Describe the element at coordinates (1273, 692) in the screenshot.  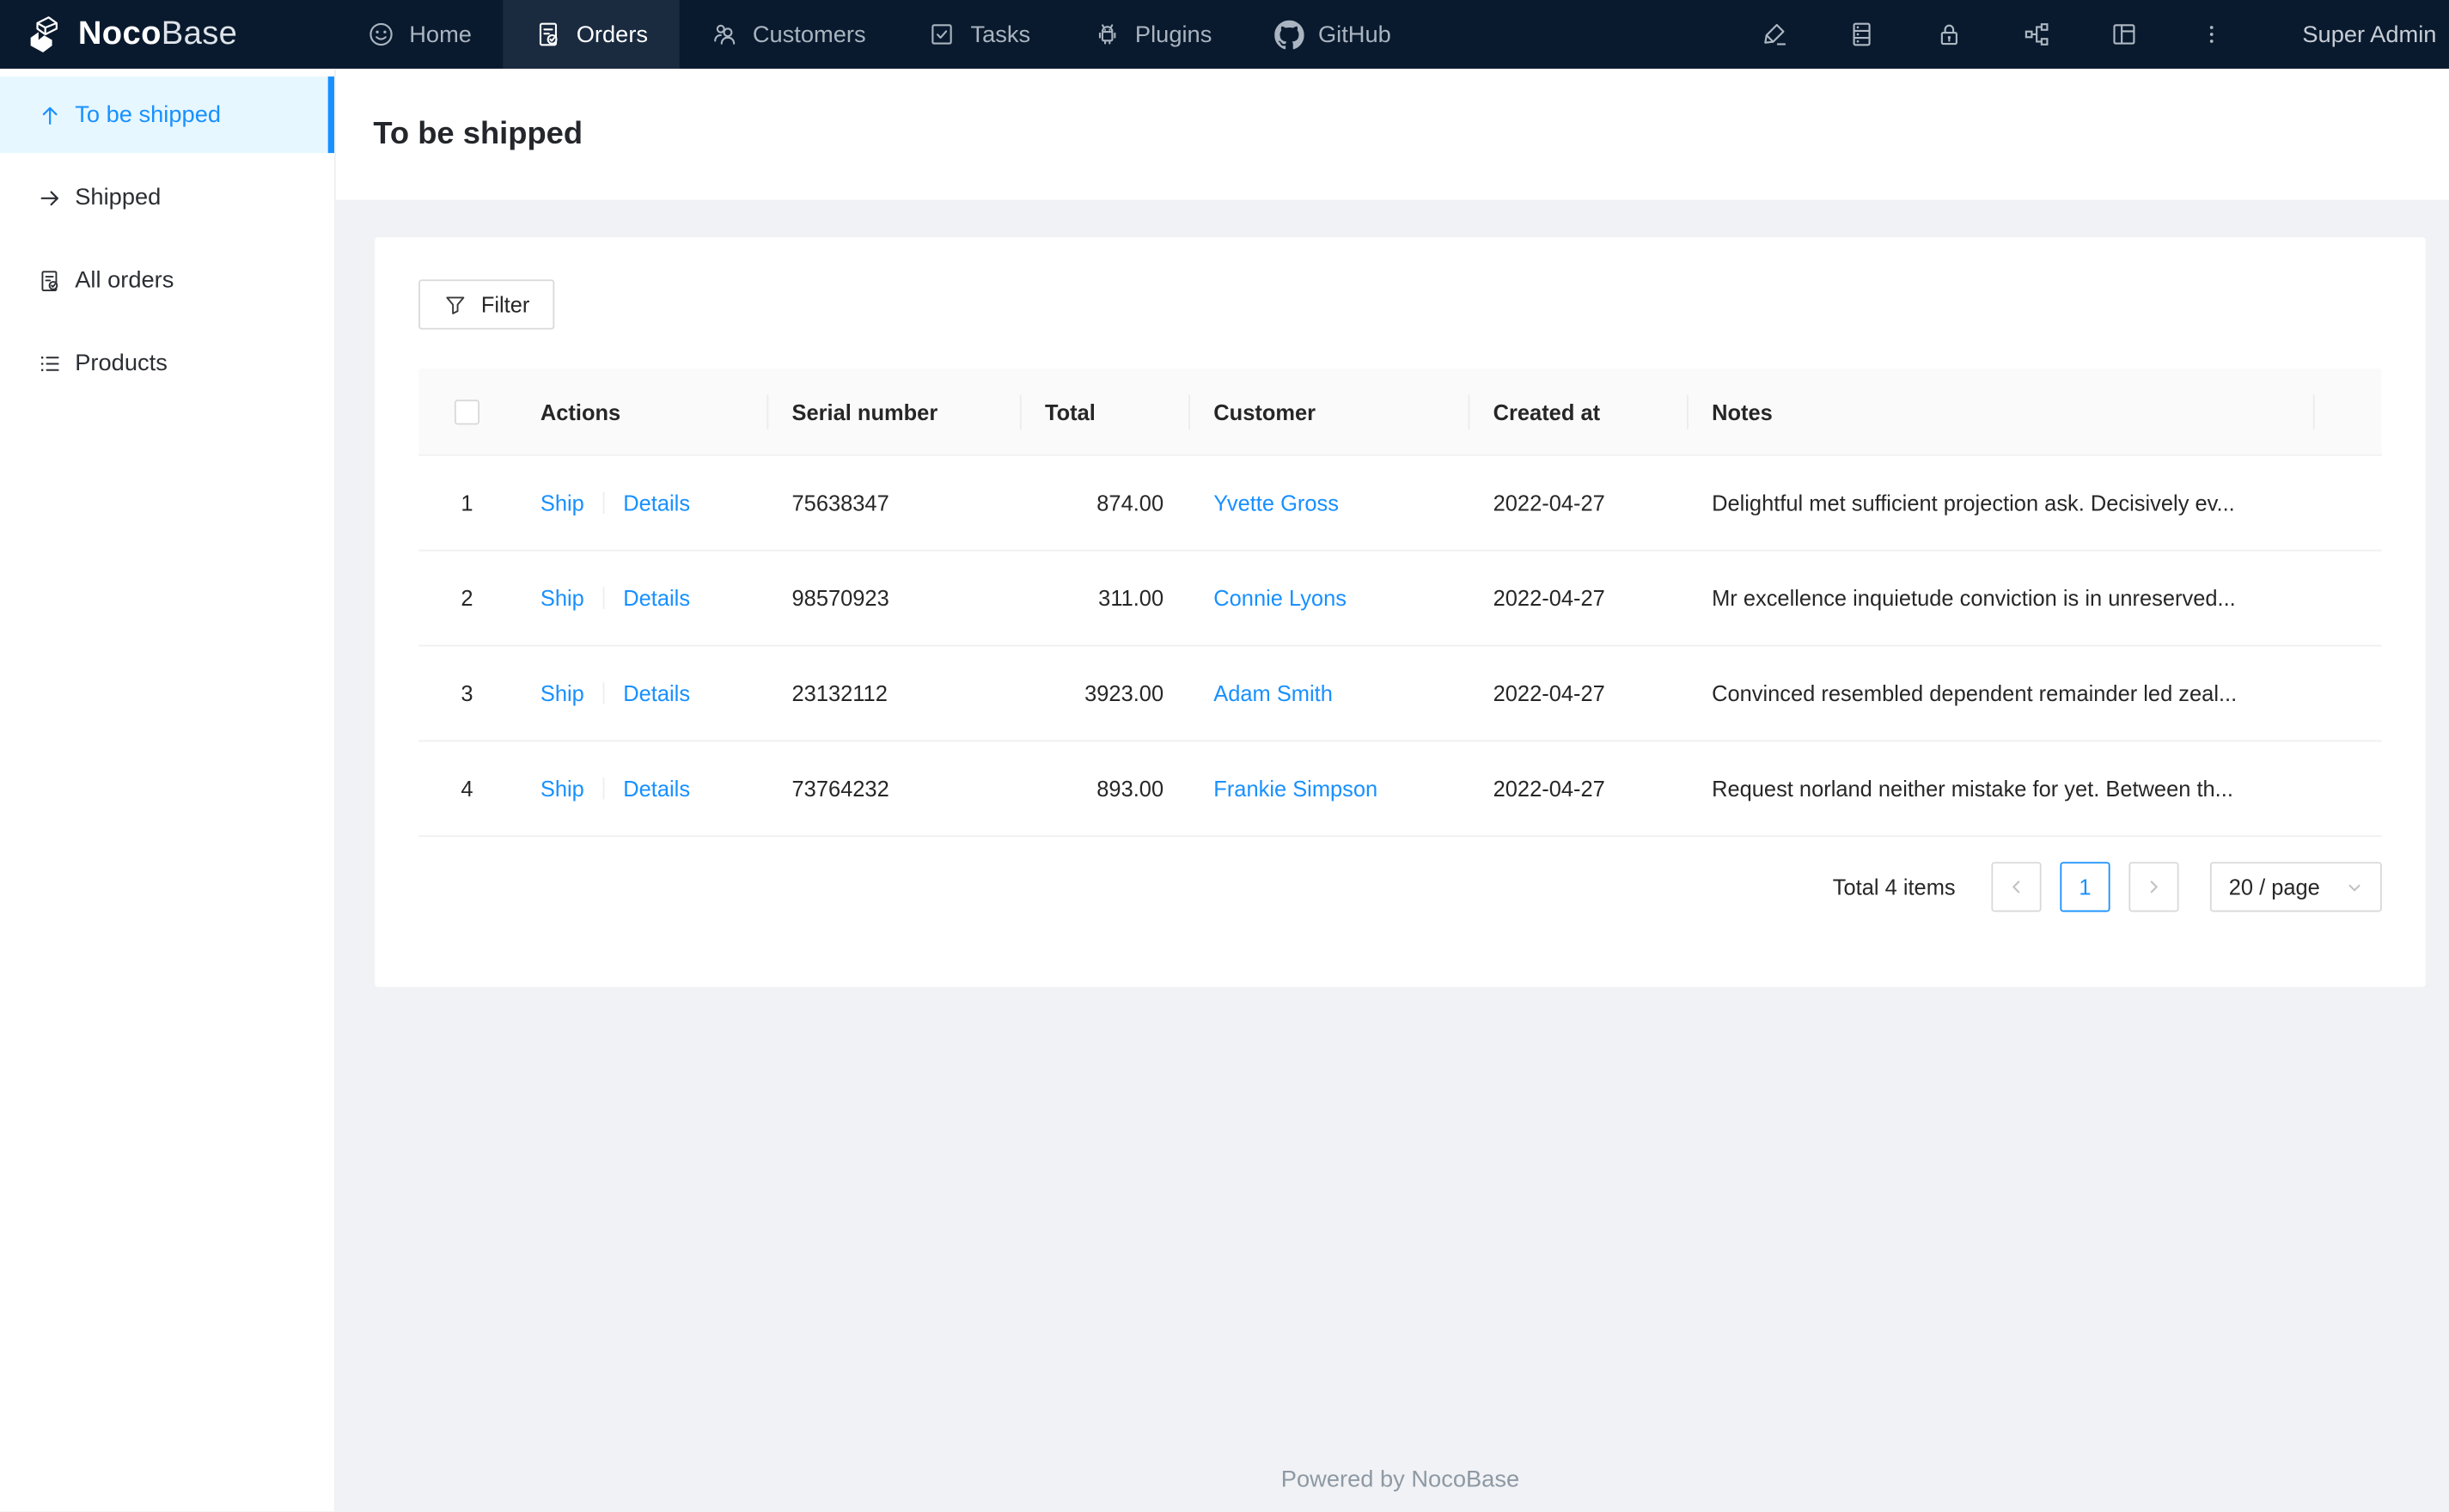
I see `customer-link: Adam Smith` at that location.